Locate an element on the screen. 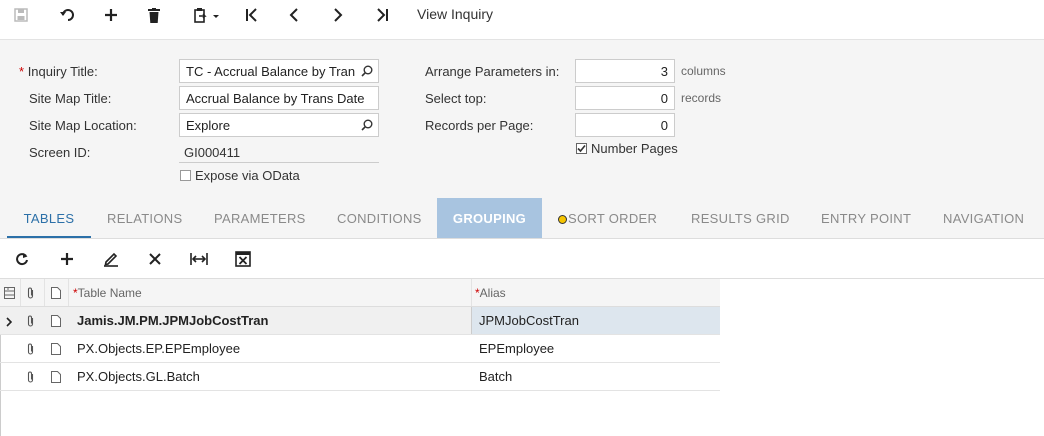  next-record-icon is located at coordinates (338, 15).